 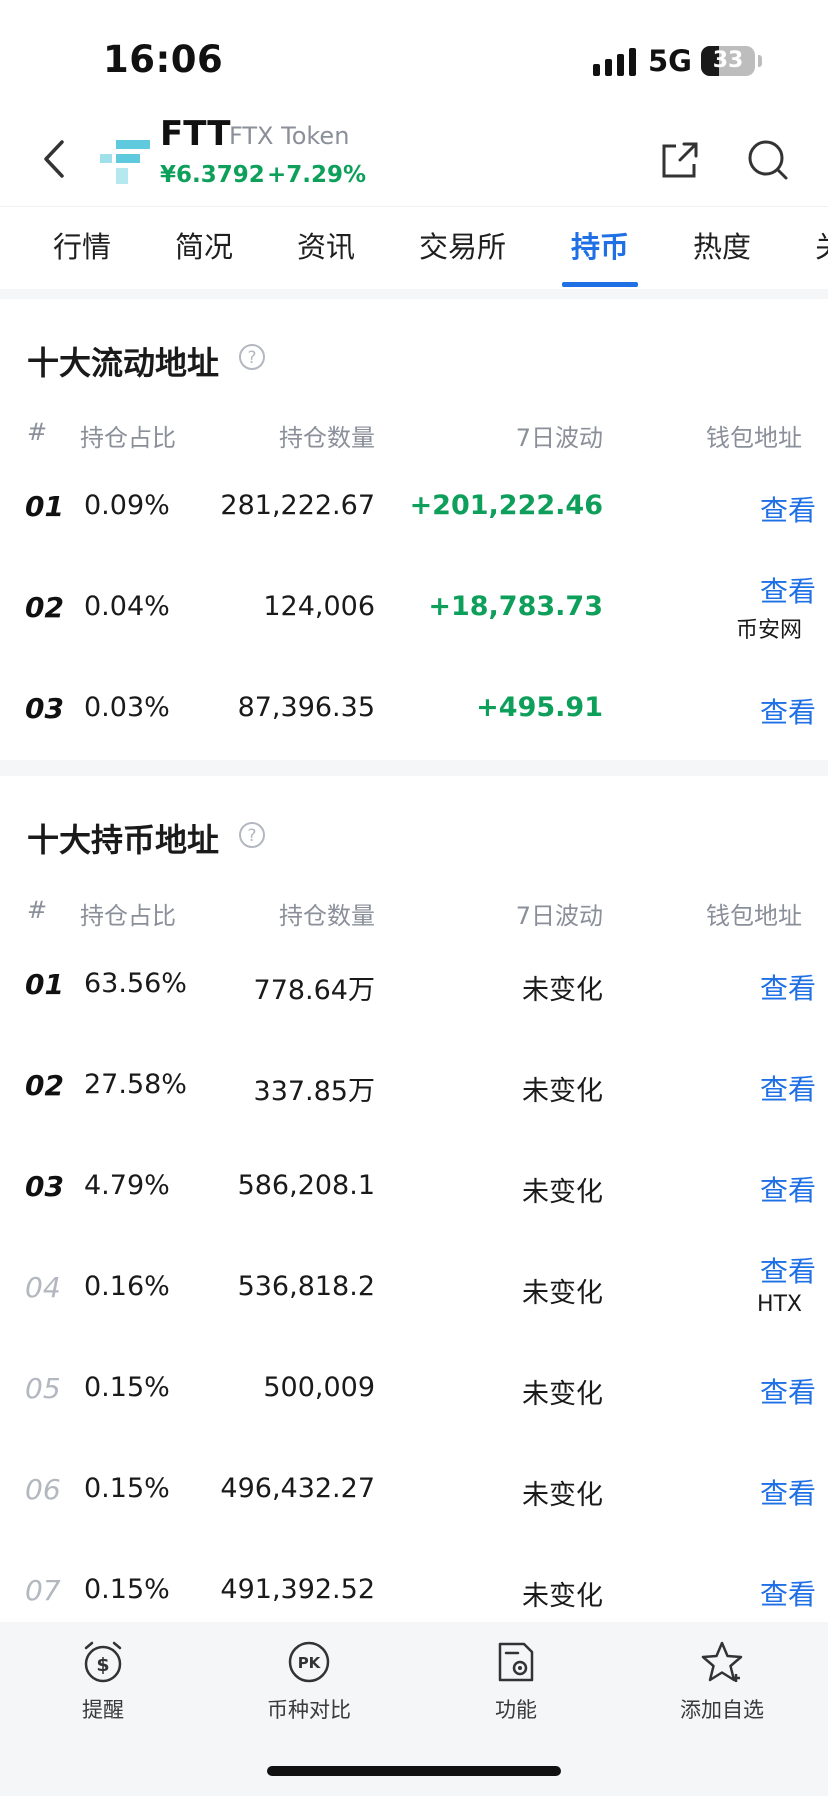 I want to click on row-share: 27.58%, so click(x=135, y=1084).